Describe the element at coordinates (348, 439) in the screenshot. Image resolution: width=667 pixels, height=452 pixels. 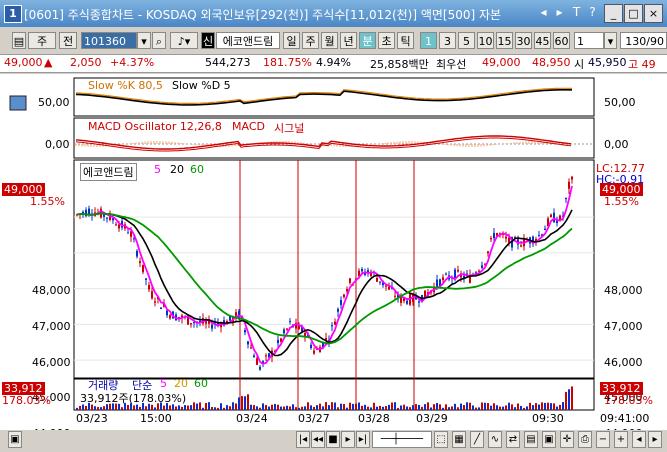
I see `scroll-next-icon: ▸` at that location.